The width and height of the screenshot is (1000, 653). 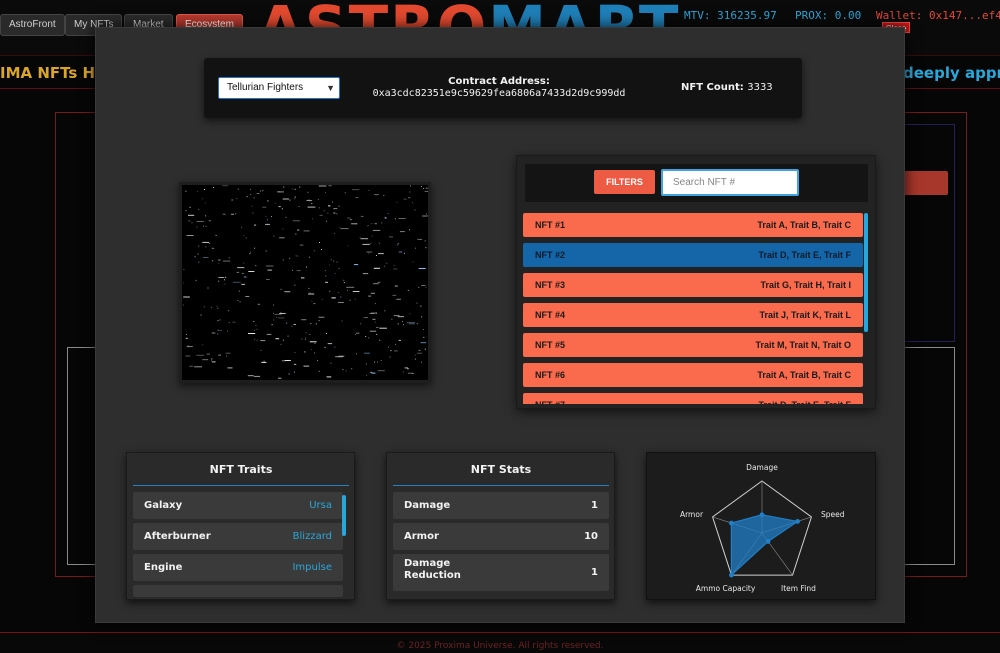 What do you see at coordinates (550, 375) in the screenshot?
I see `nft-row-id: NFT #6` at bounding box center [550, 375].